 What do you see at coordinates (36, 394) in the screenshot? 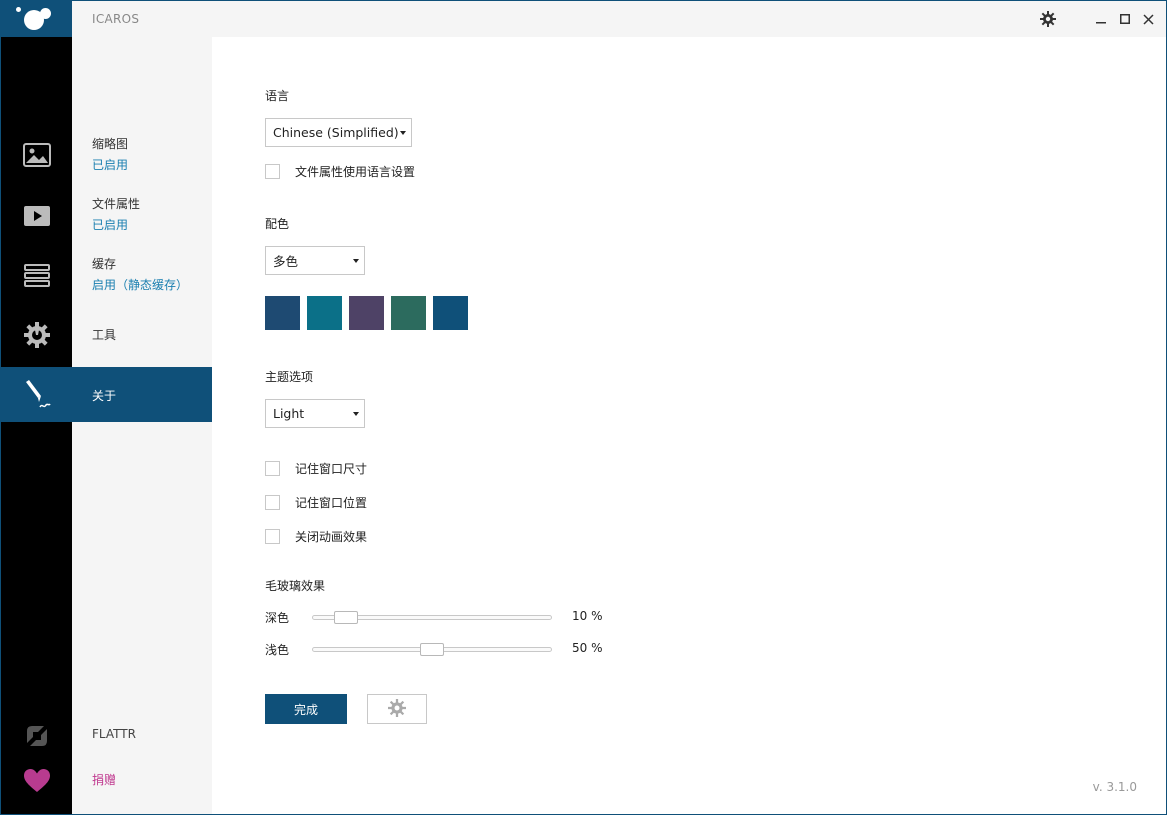
I see `about-pen-icon` at bounding box center [36, 394].